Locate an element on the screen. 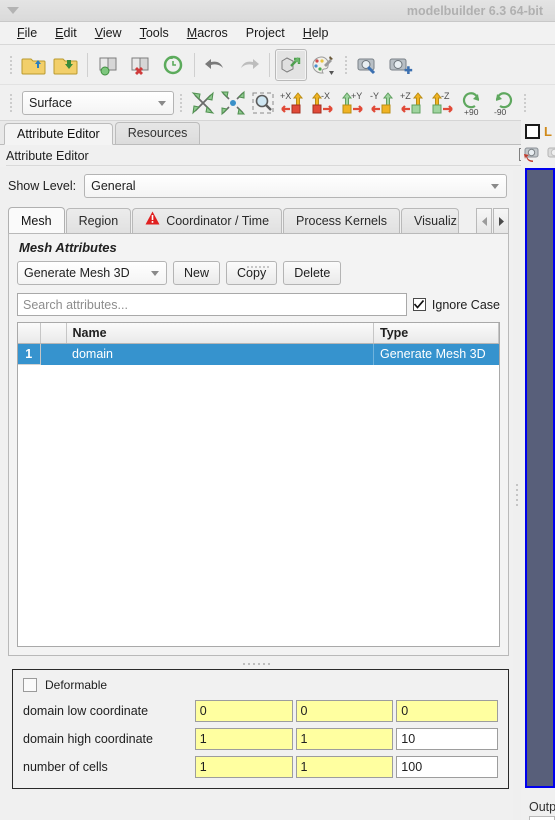 This screenshot has height=820, width=555. domain-low-y-field: 0 is located at coordinates (344, 711).